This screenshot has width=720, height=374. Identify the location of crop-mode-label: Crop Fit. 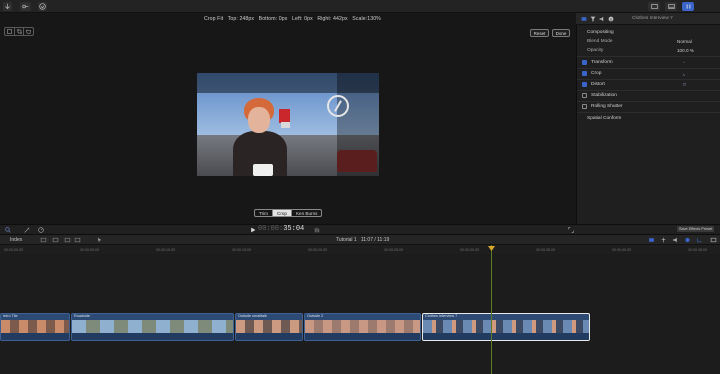
(214, 19).